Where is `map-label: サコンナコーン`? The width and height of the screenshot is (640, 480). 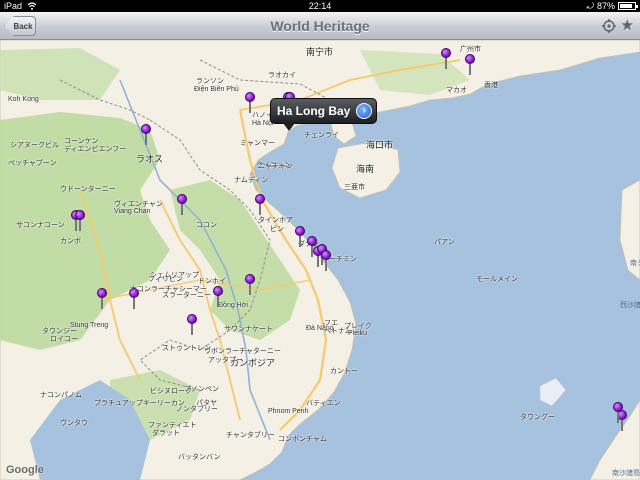 map-label: サコンナコーン is located at coordinates (40, 225).